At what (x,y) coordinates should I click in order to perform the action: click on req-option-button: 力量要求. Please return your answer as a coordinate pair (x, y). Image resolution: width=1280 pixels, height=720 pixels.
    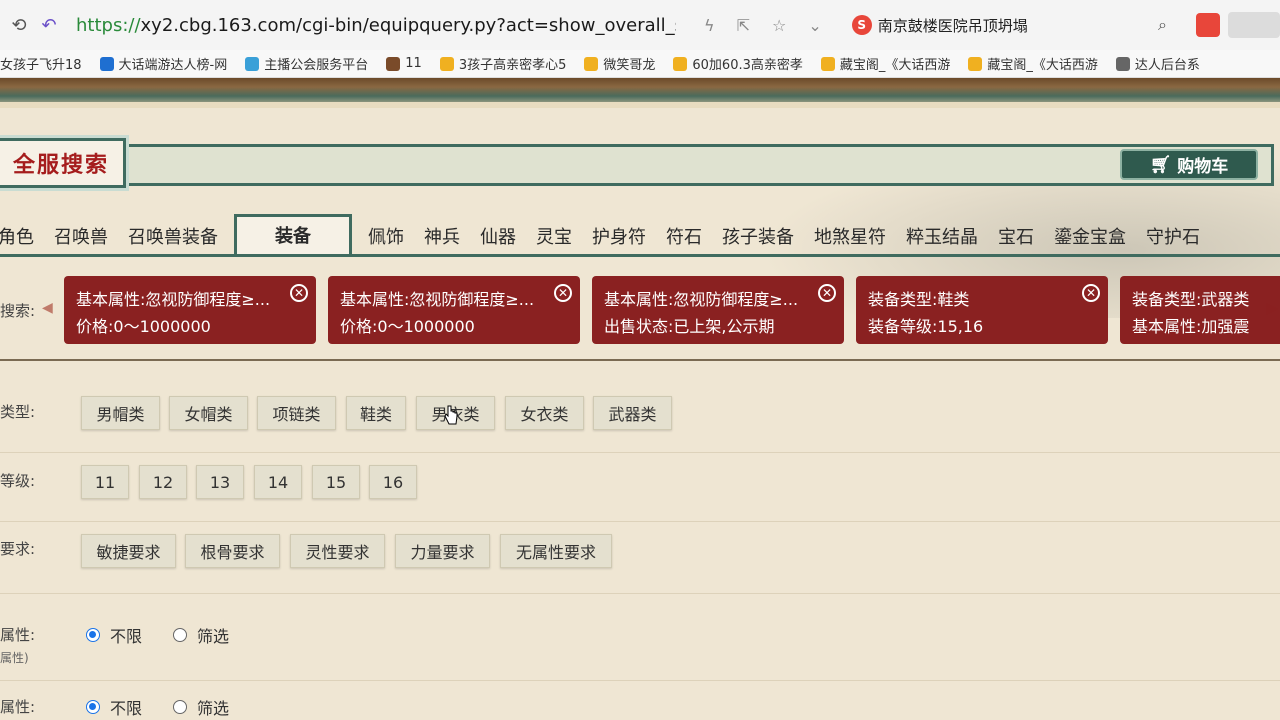
    Looking at the image, I should click on (442, 551).